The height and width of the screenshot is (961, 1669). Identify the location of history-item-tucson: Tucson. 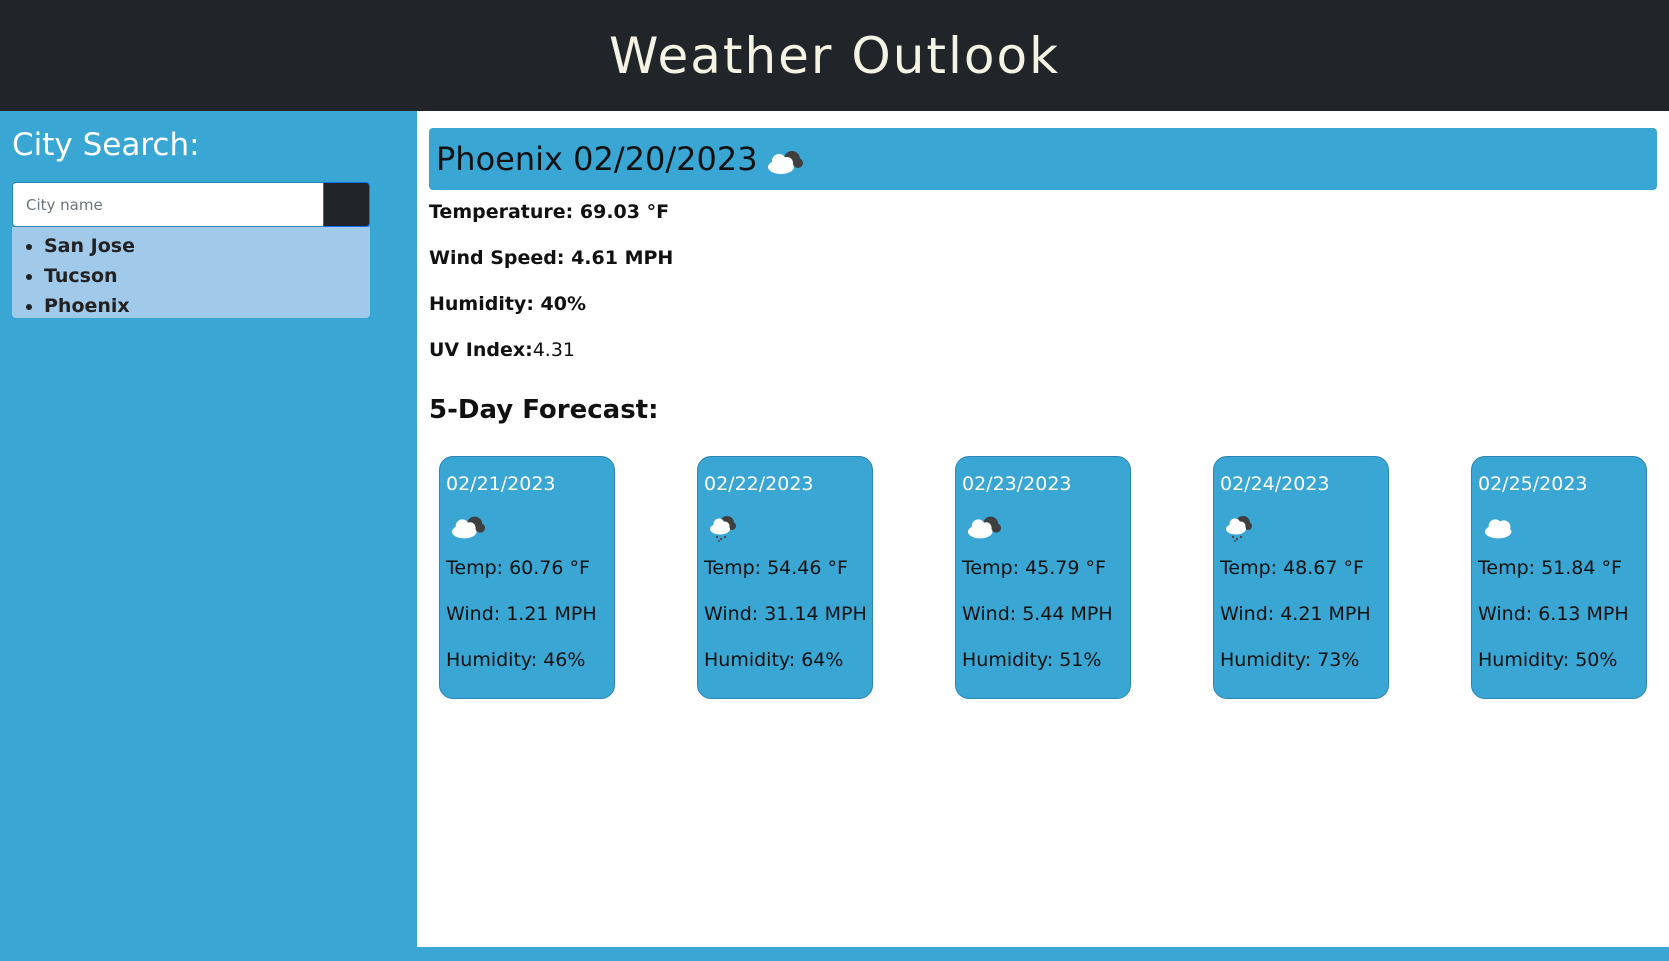
(207, 276).